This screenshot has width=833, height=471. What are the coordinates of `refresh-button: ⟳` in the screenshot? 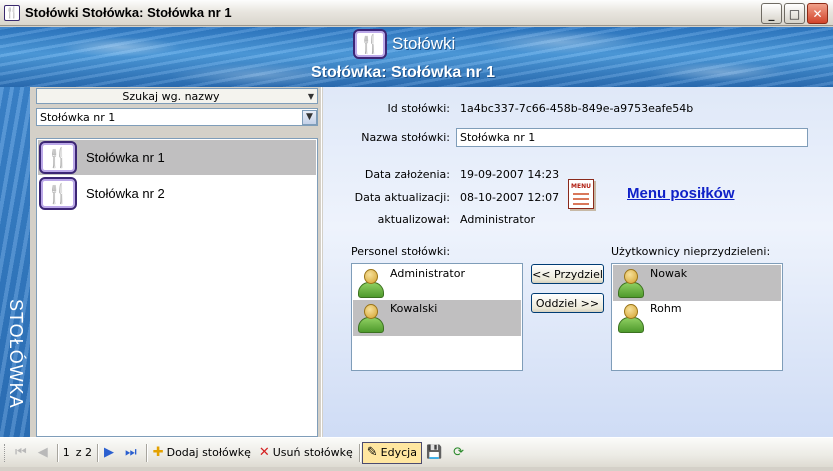 It's located at (460, 453).